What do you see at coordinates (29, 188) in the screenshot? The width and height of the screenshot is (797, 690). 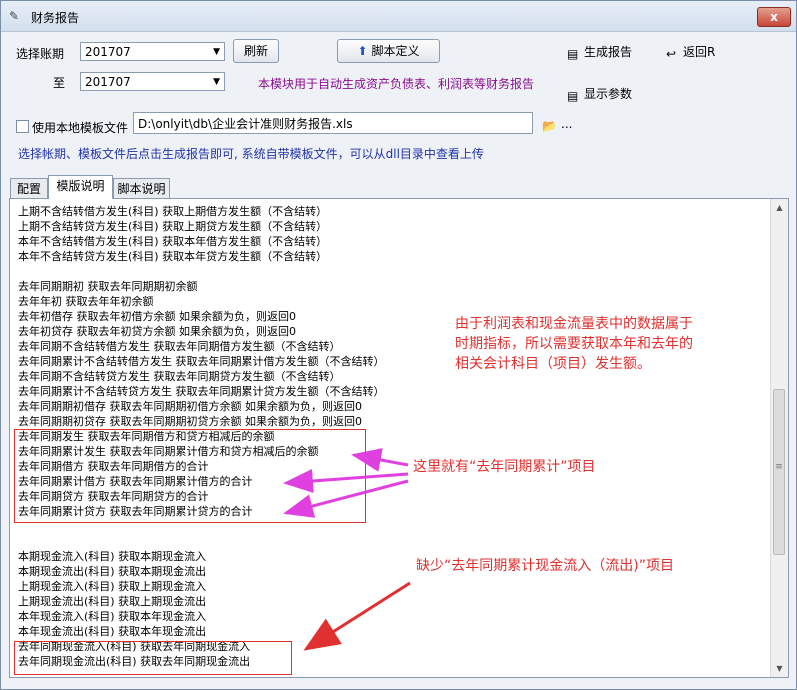 I see `tab-config: 配置` at bounding box center [29, 188].